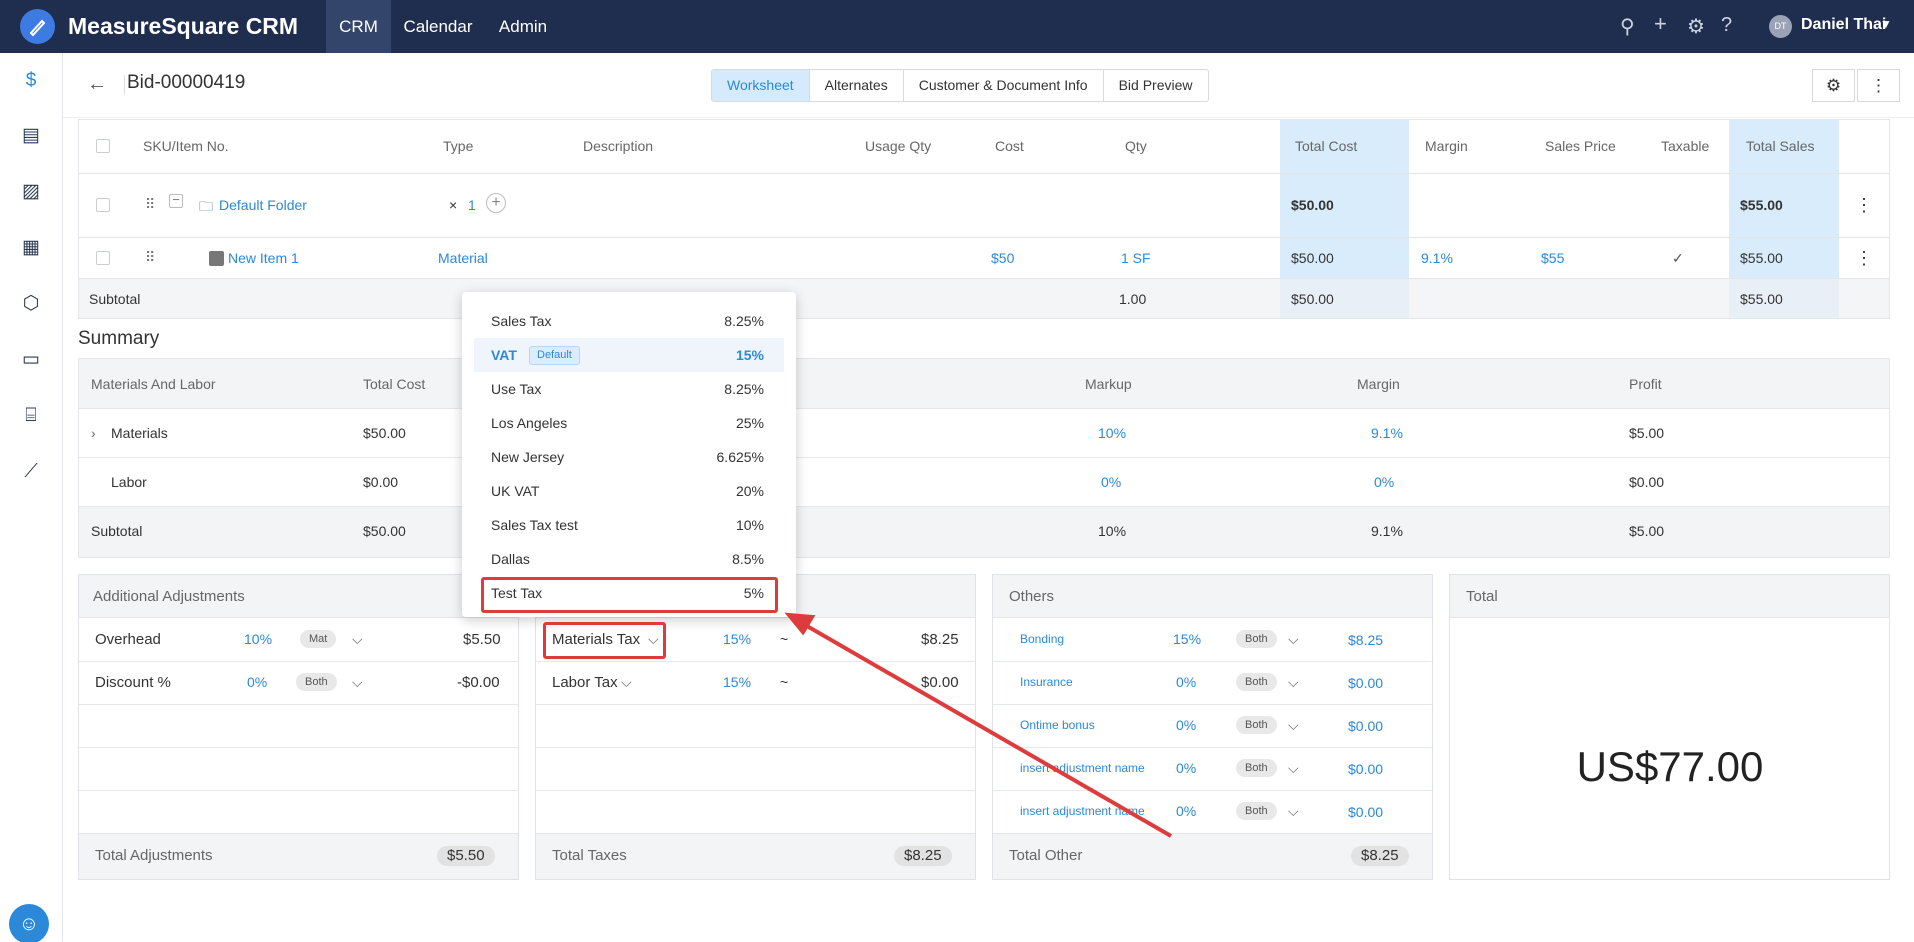 The width and height of the screenshot is (1914, 942). Describe the element at coordinates (318, 639) in the screenshot. I see `overhead-scope-badge: Mat` at that location.